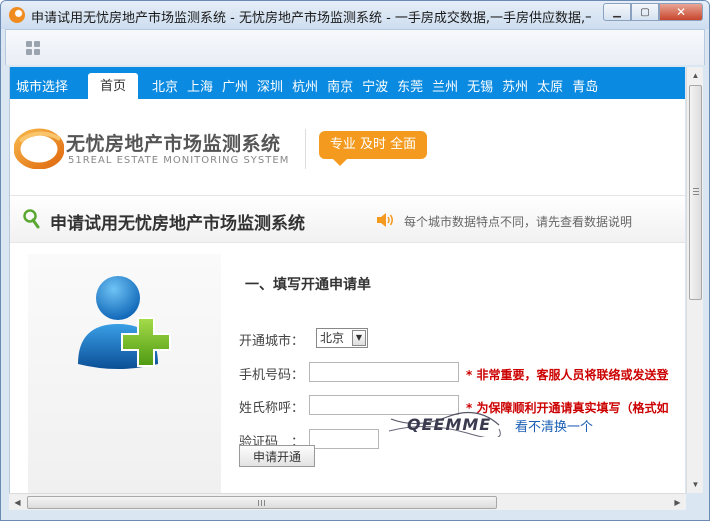  Describe the element at coordinates (681, 12) in the screenshot. I see `close-button: ✕` at that location.